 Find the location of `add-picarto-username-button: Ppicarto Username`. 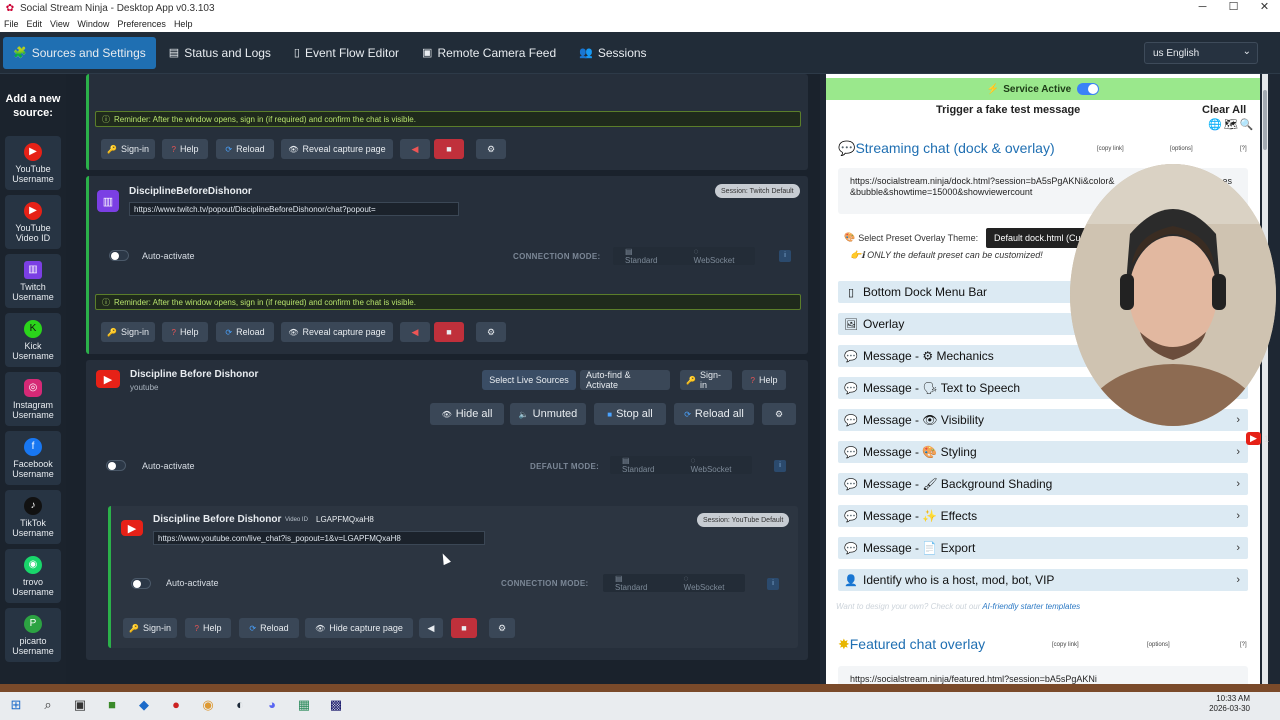

add-picarto-username-button: Ppicarto Username is located at coordinates (33, 635).